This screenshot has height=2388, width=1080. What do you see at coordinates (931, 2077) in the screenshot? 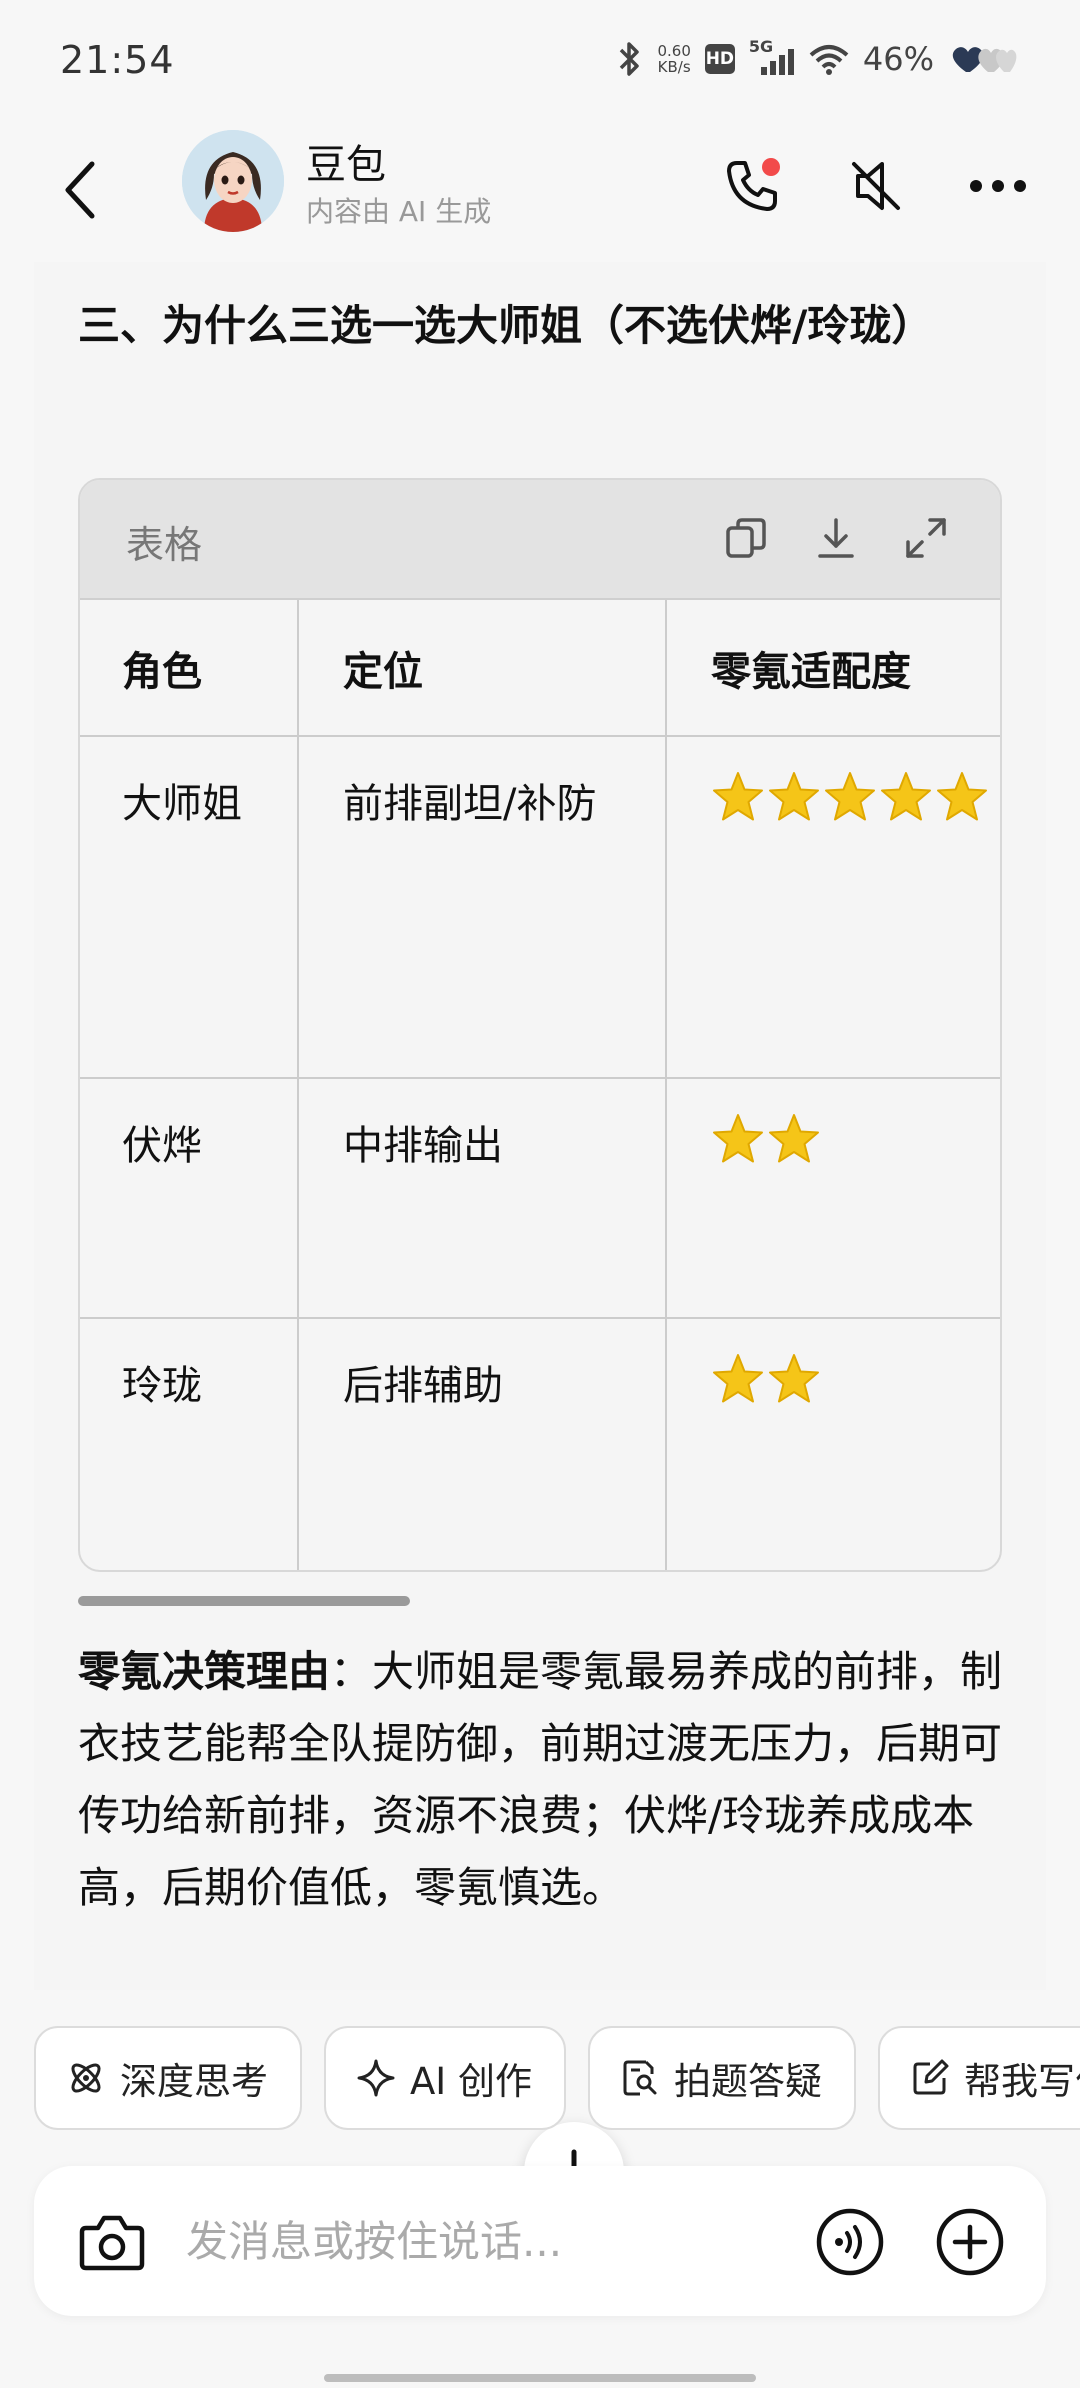
I see `edit-icon` at bounding box center [931, 2077].